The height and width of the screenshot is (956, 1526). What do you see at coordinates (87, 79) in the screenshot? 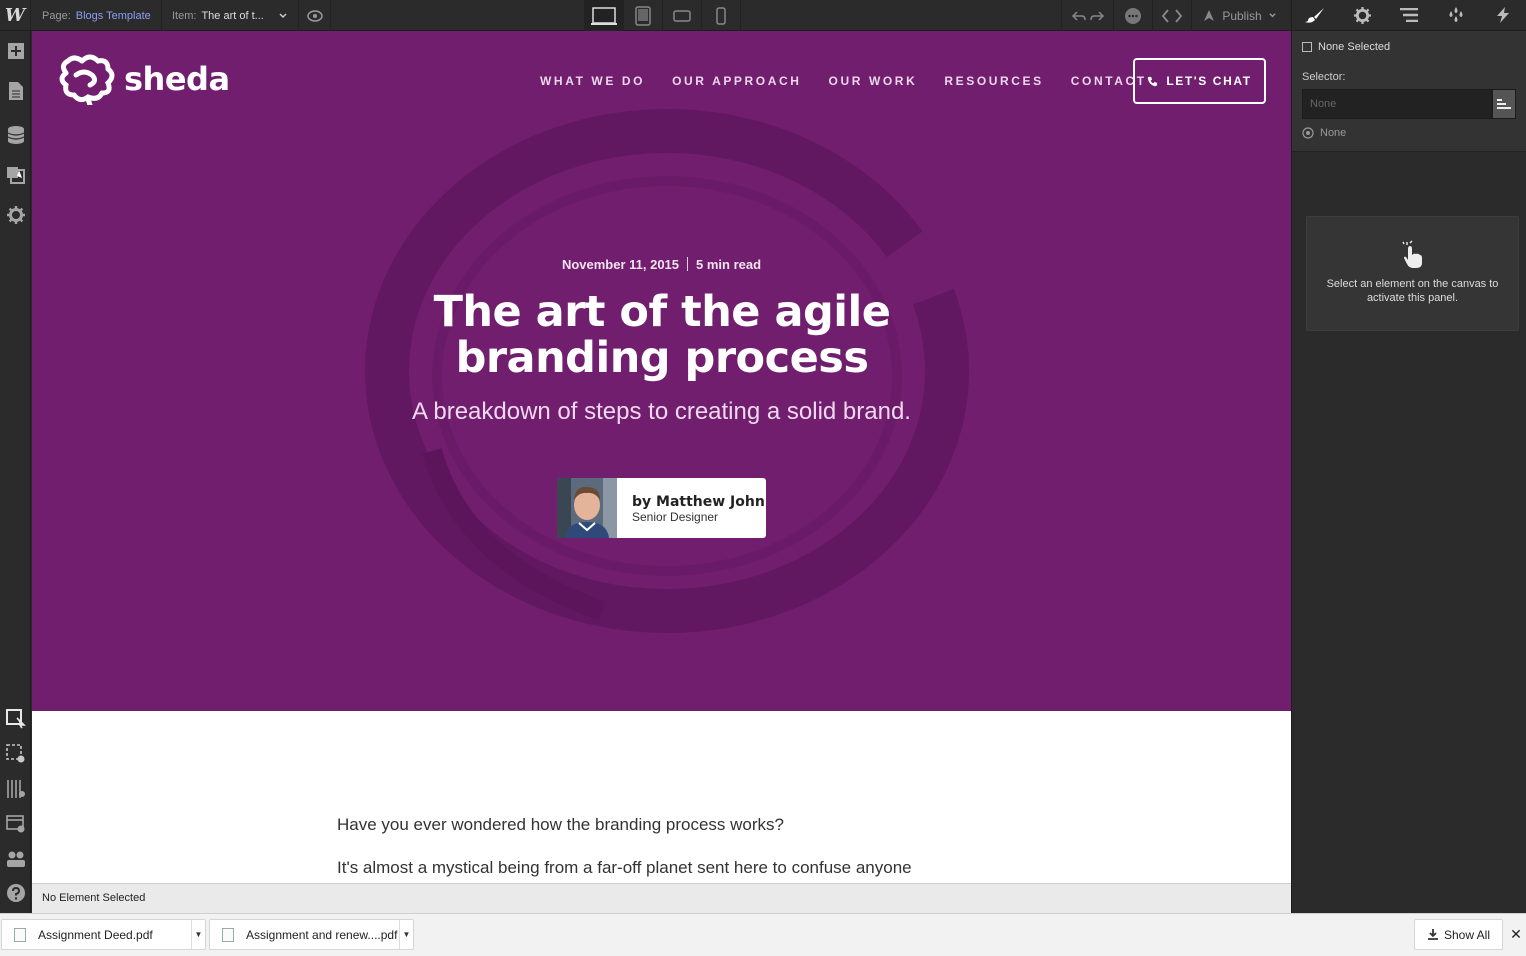
I see `brain-logo-icon` at bounding box center [87, 79].